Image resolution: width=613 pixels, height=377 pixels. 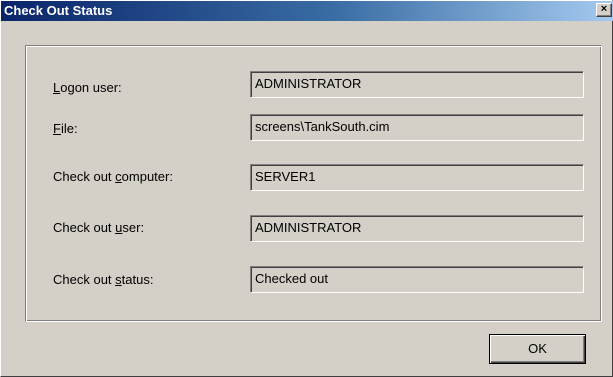 What do you see at coordinates (308, 227) in the screenshot?
I see `check-out-user-value: ADMINISTRATOR` at bounding box center [308, 227].